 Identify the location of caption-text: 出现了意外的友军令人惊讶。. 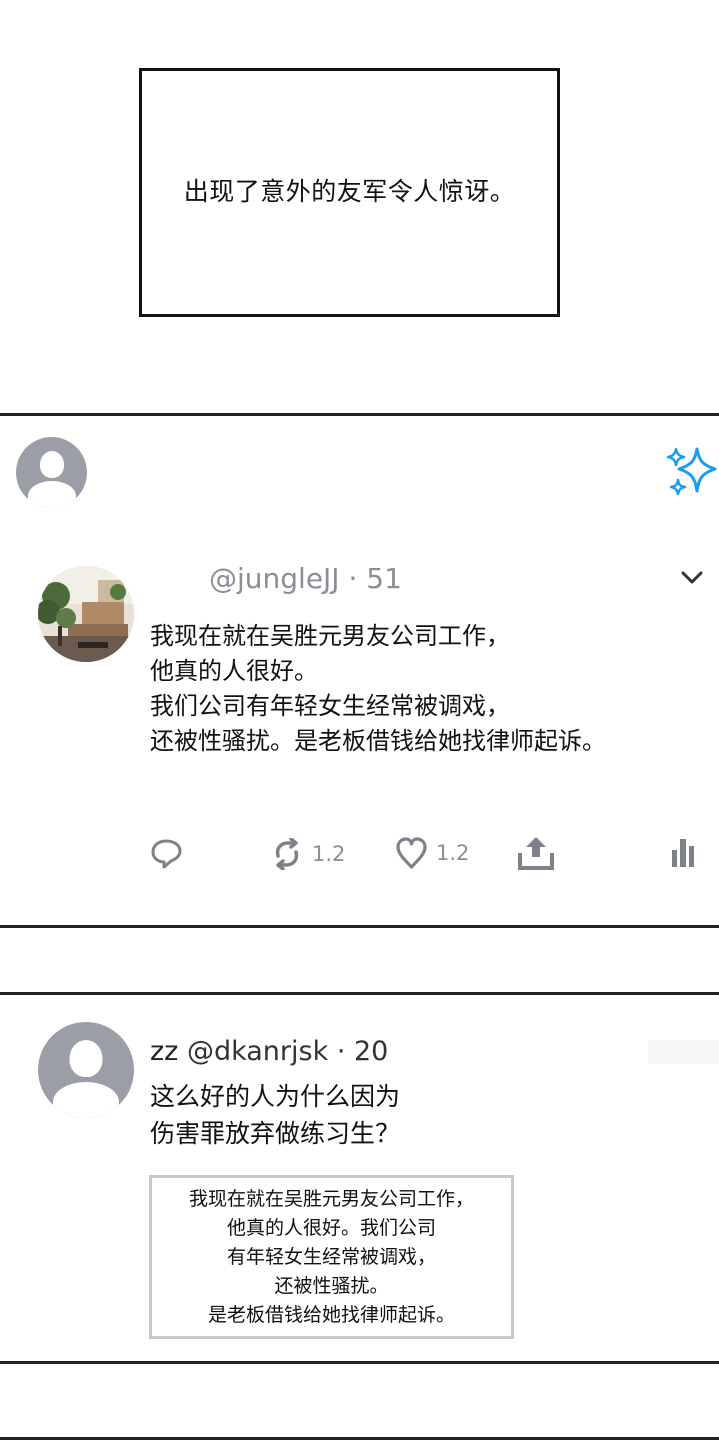
(349, 191).